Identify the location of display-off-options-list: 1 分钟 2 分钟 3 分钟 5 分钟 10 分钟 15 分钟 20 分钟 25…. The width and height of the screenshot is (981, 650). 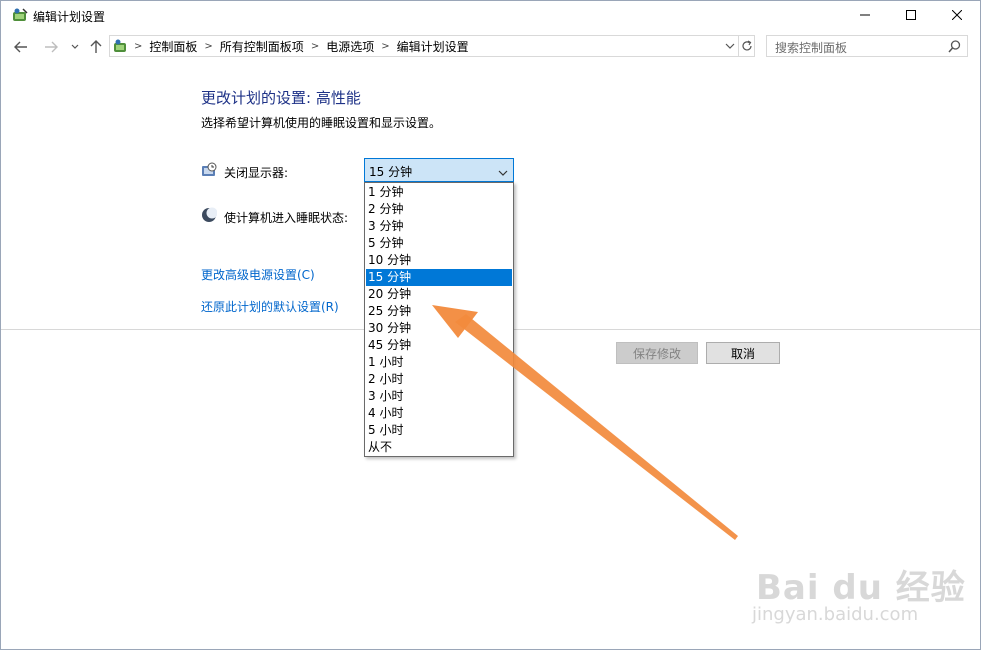
(439, 319).